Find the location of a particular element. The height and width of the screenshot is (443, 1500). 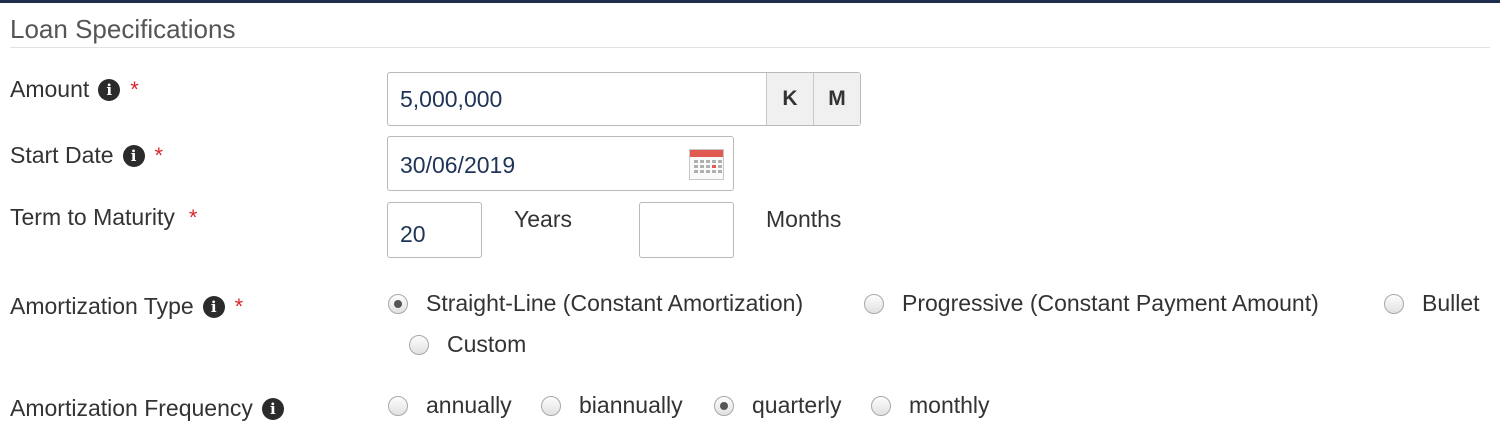

amortization-frequency-label-row: Amortization Frequency i is located at coordinates (147, 408).